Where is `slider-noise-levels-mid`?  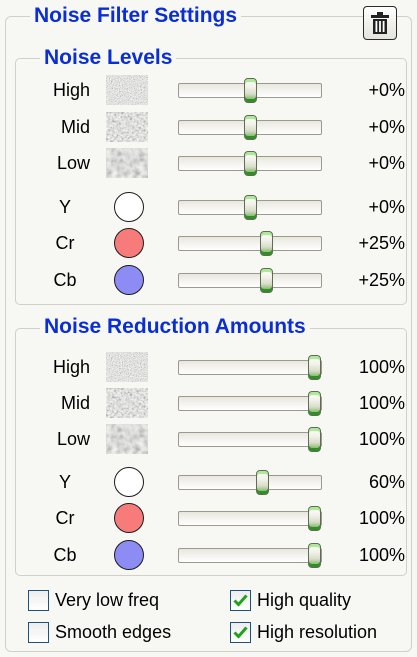 slider-noise-levels-mid is located at coordinates (250, 127).